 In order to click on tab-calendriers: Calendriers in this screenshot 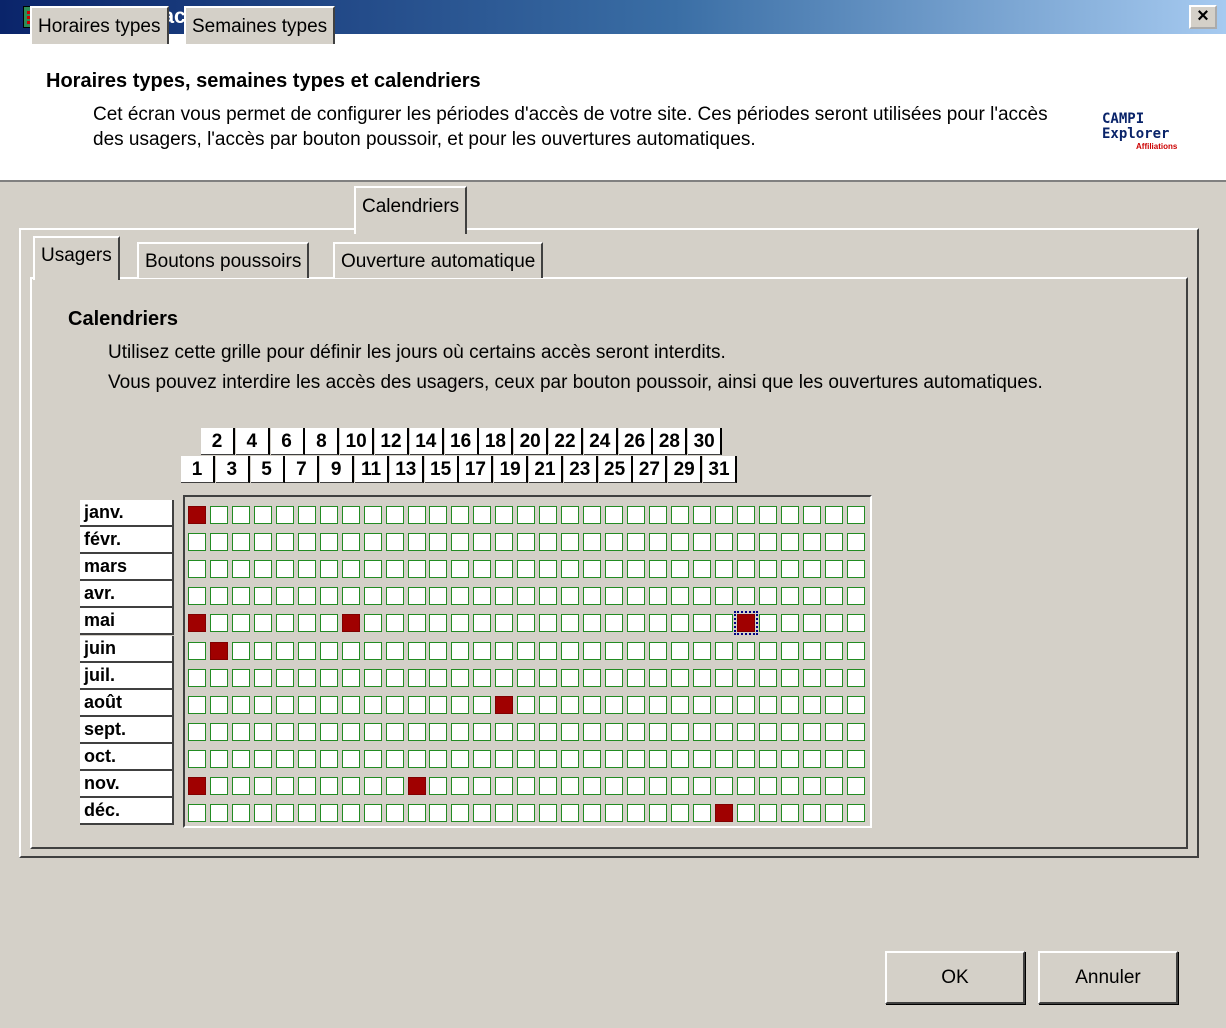, I will do `click(411, 210)`.